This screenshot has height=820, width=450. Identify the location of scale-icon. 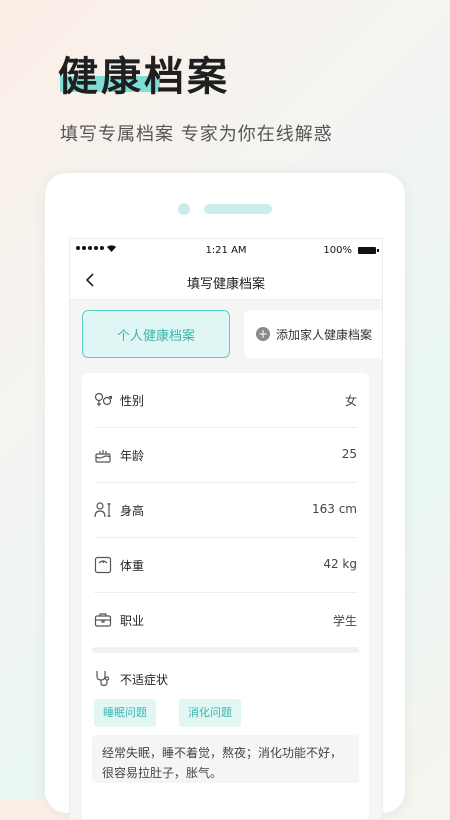
(103, 565).